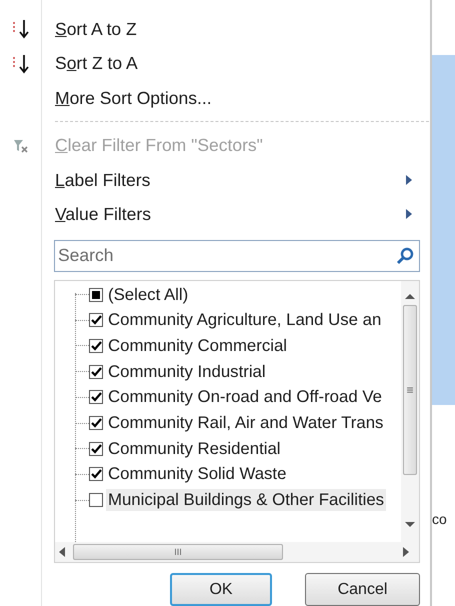 The image size is (455, 606). Describe the element at coordinates (410, 295) in the screenshot. I see `scroll-up-icon` at that location.